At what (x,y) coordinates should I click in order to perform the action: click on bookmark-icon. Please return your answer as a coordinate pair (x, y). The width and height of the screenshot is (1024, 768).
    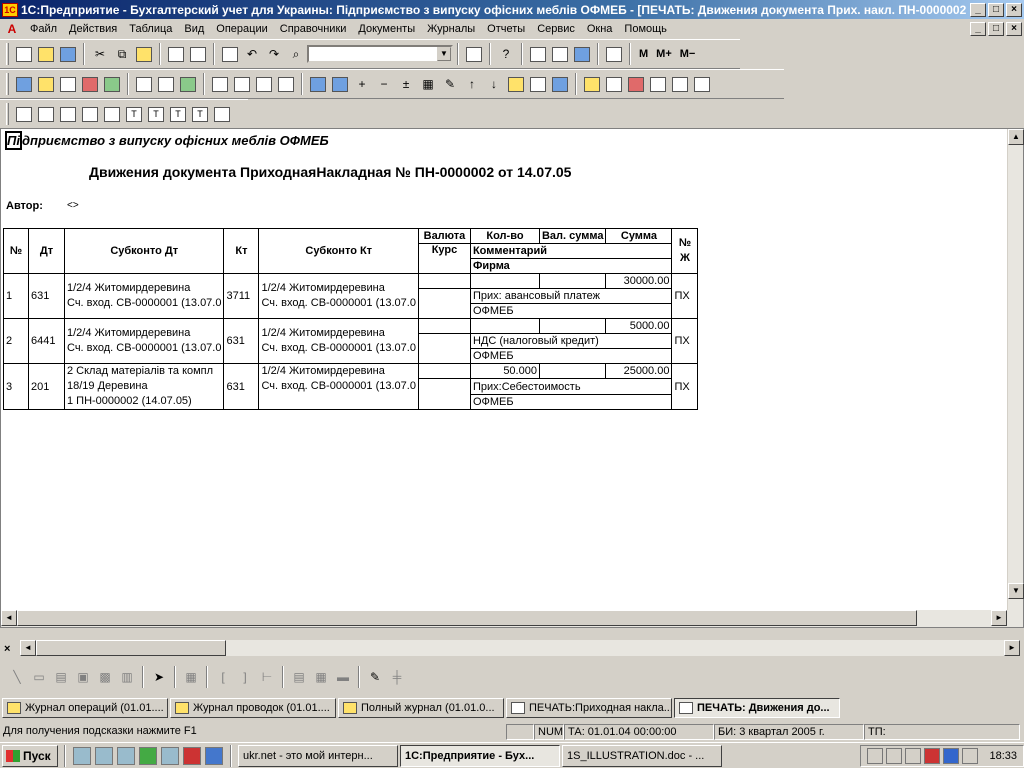
    Looking at the image, I should click on (318, 84).